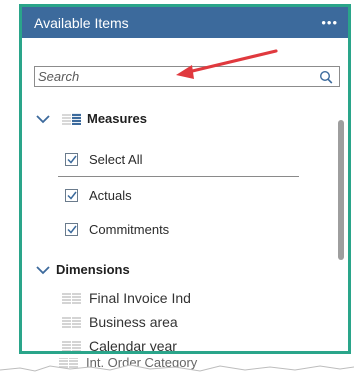 The width and height of the screenshot is (354, 374). What do you see at coordinates (329, 22) in the screenshot?
I see `more-options-icon: •••` at bounding box center [329, 22].